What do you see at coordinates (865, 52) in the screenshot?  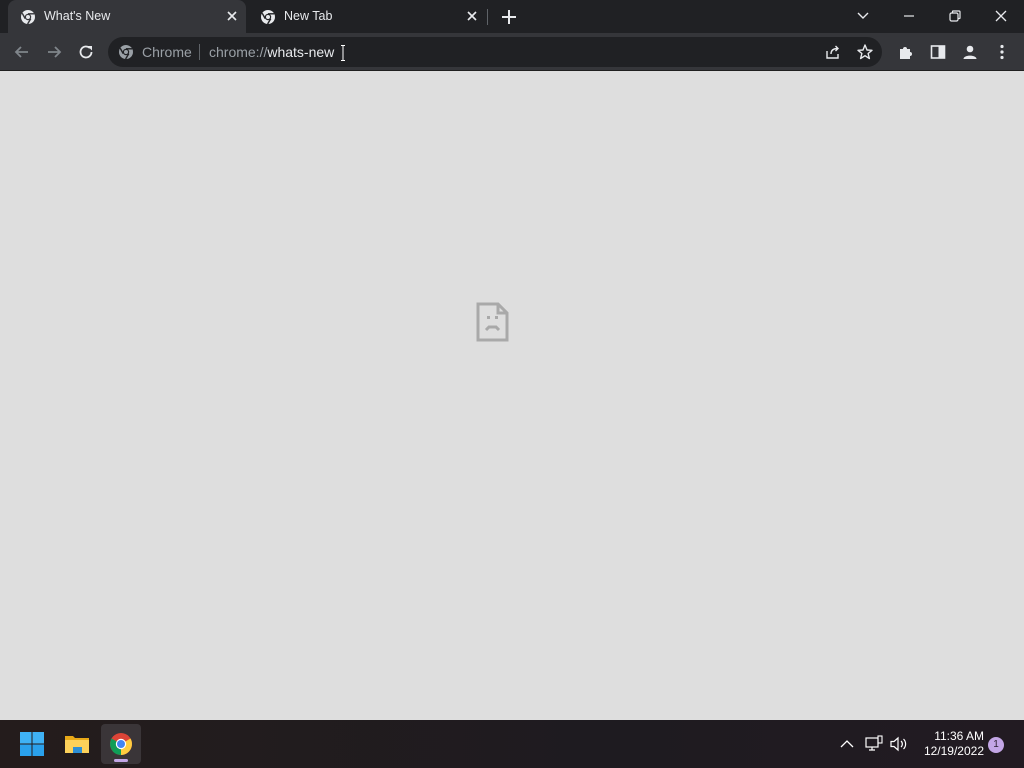 I see `bookmark-star-button` at bounding box center [865, 52].